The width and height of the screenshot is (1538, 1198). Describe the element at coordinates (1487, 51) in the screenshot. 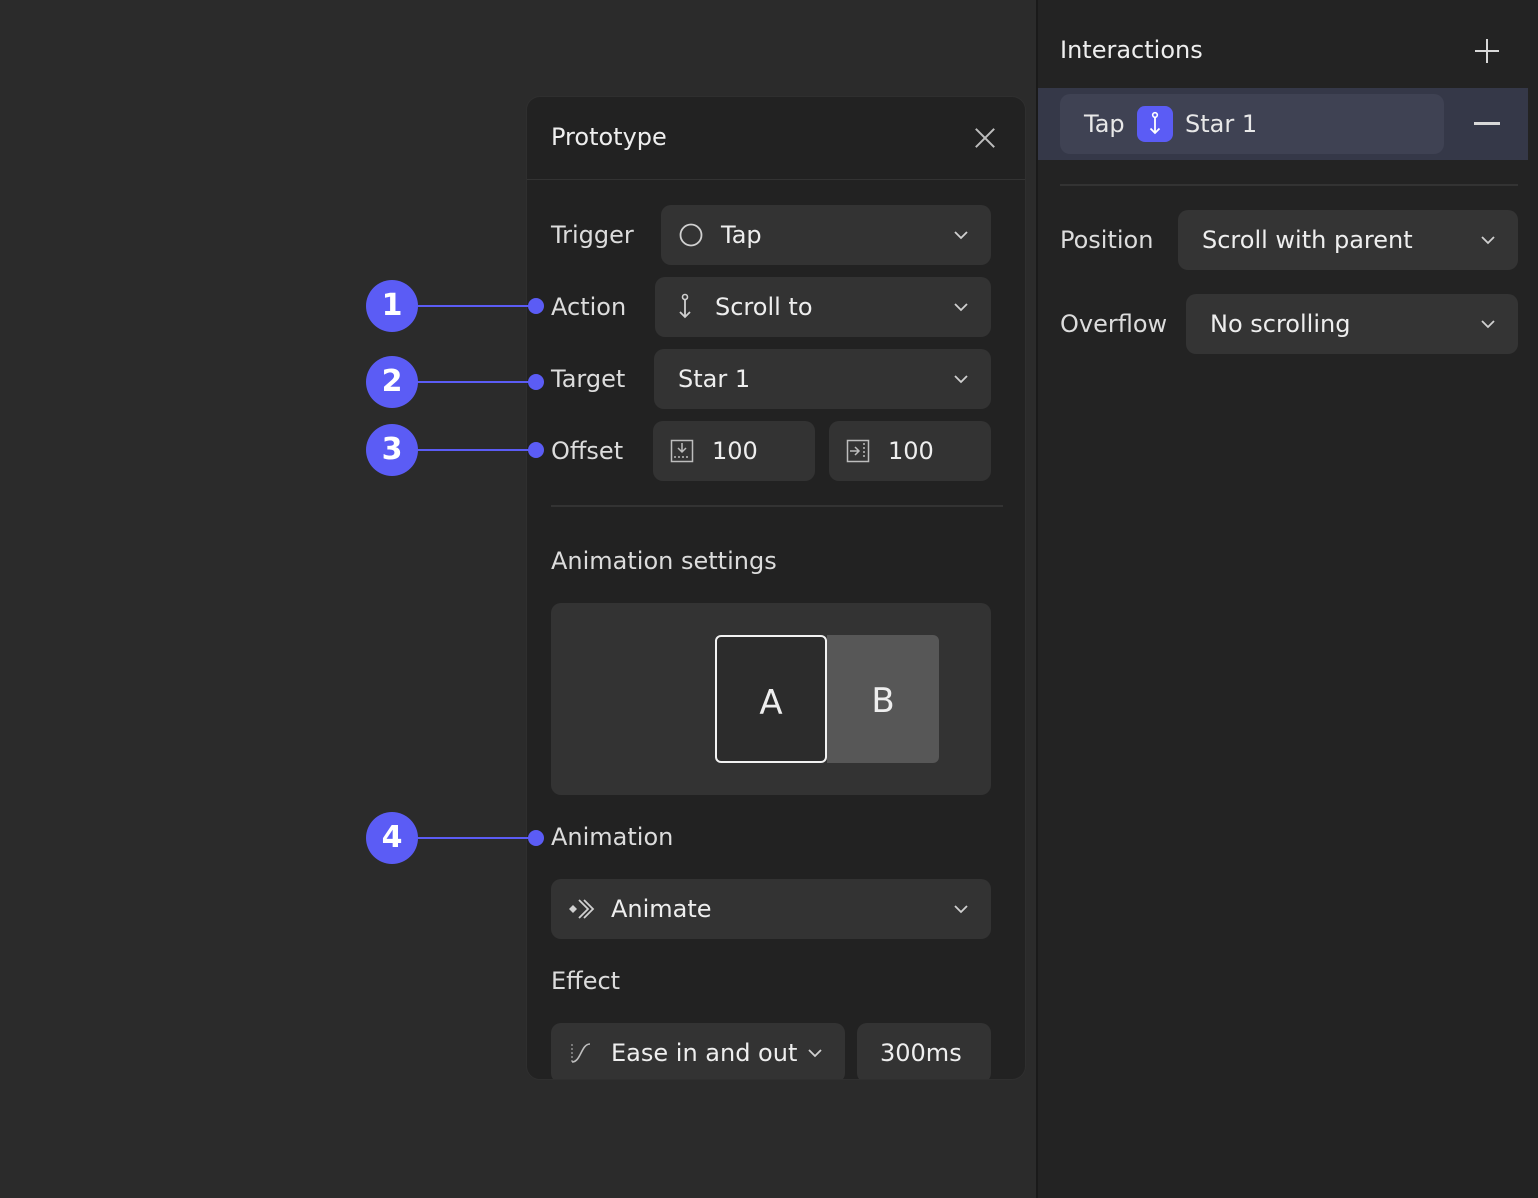

I see `add-interaction-icon` at that location.